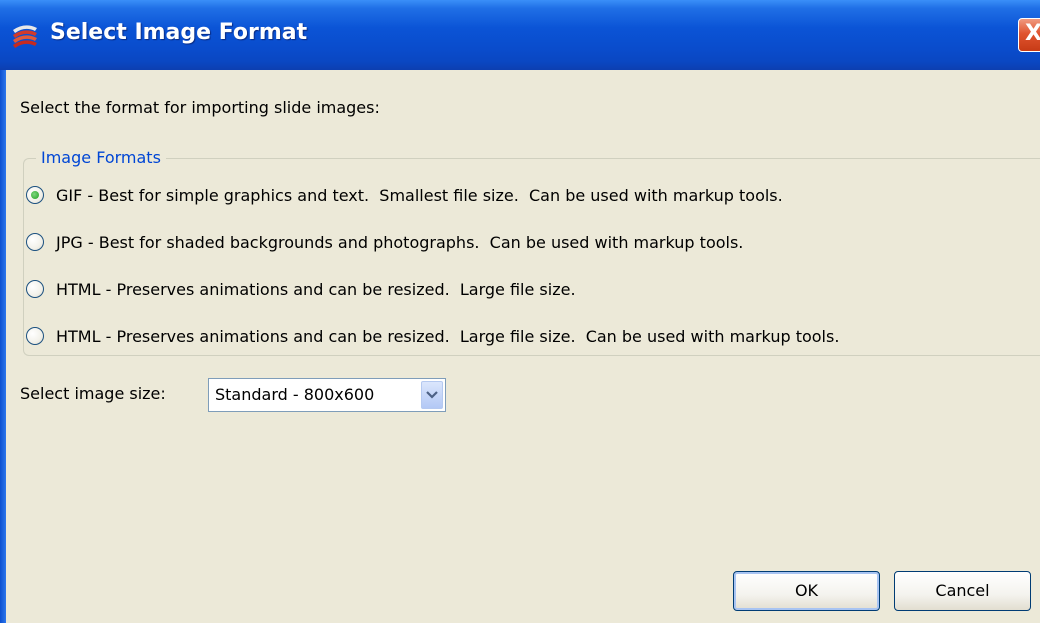 Image resolution: width=1040 pixels, height=623 pixels. Describe the element at coordinates (179, 32) in the screenshot. I see `window-title: Select Image Format` at that location.